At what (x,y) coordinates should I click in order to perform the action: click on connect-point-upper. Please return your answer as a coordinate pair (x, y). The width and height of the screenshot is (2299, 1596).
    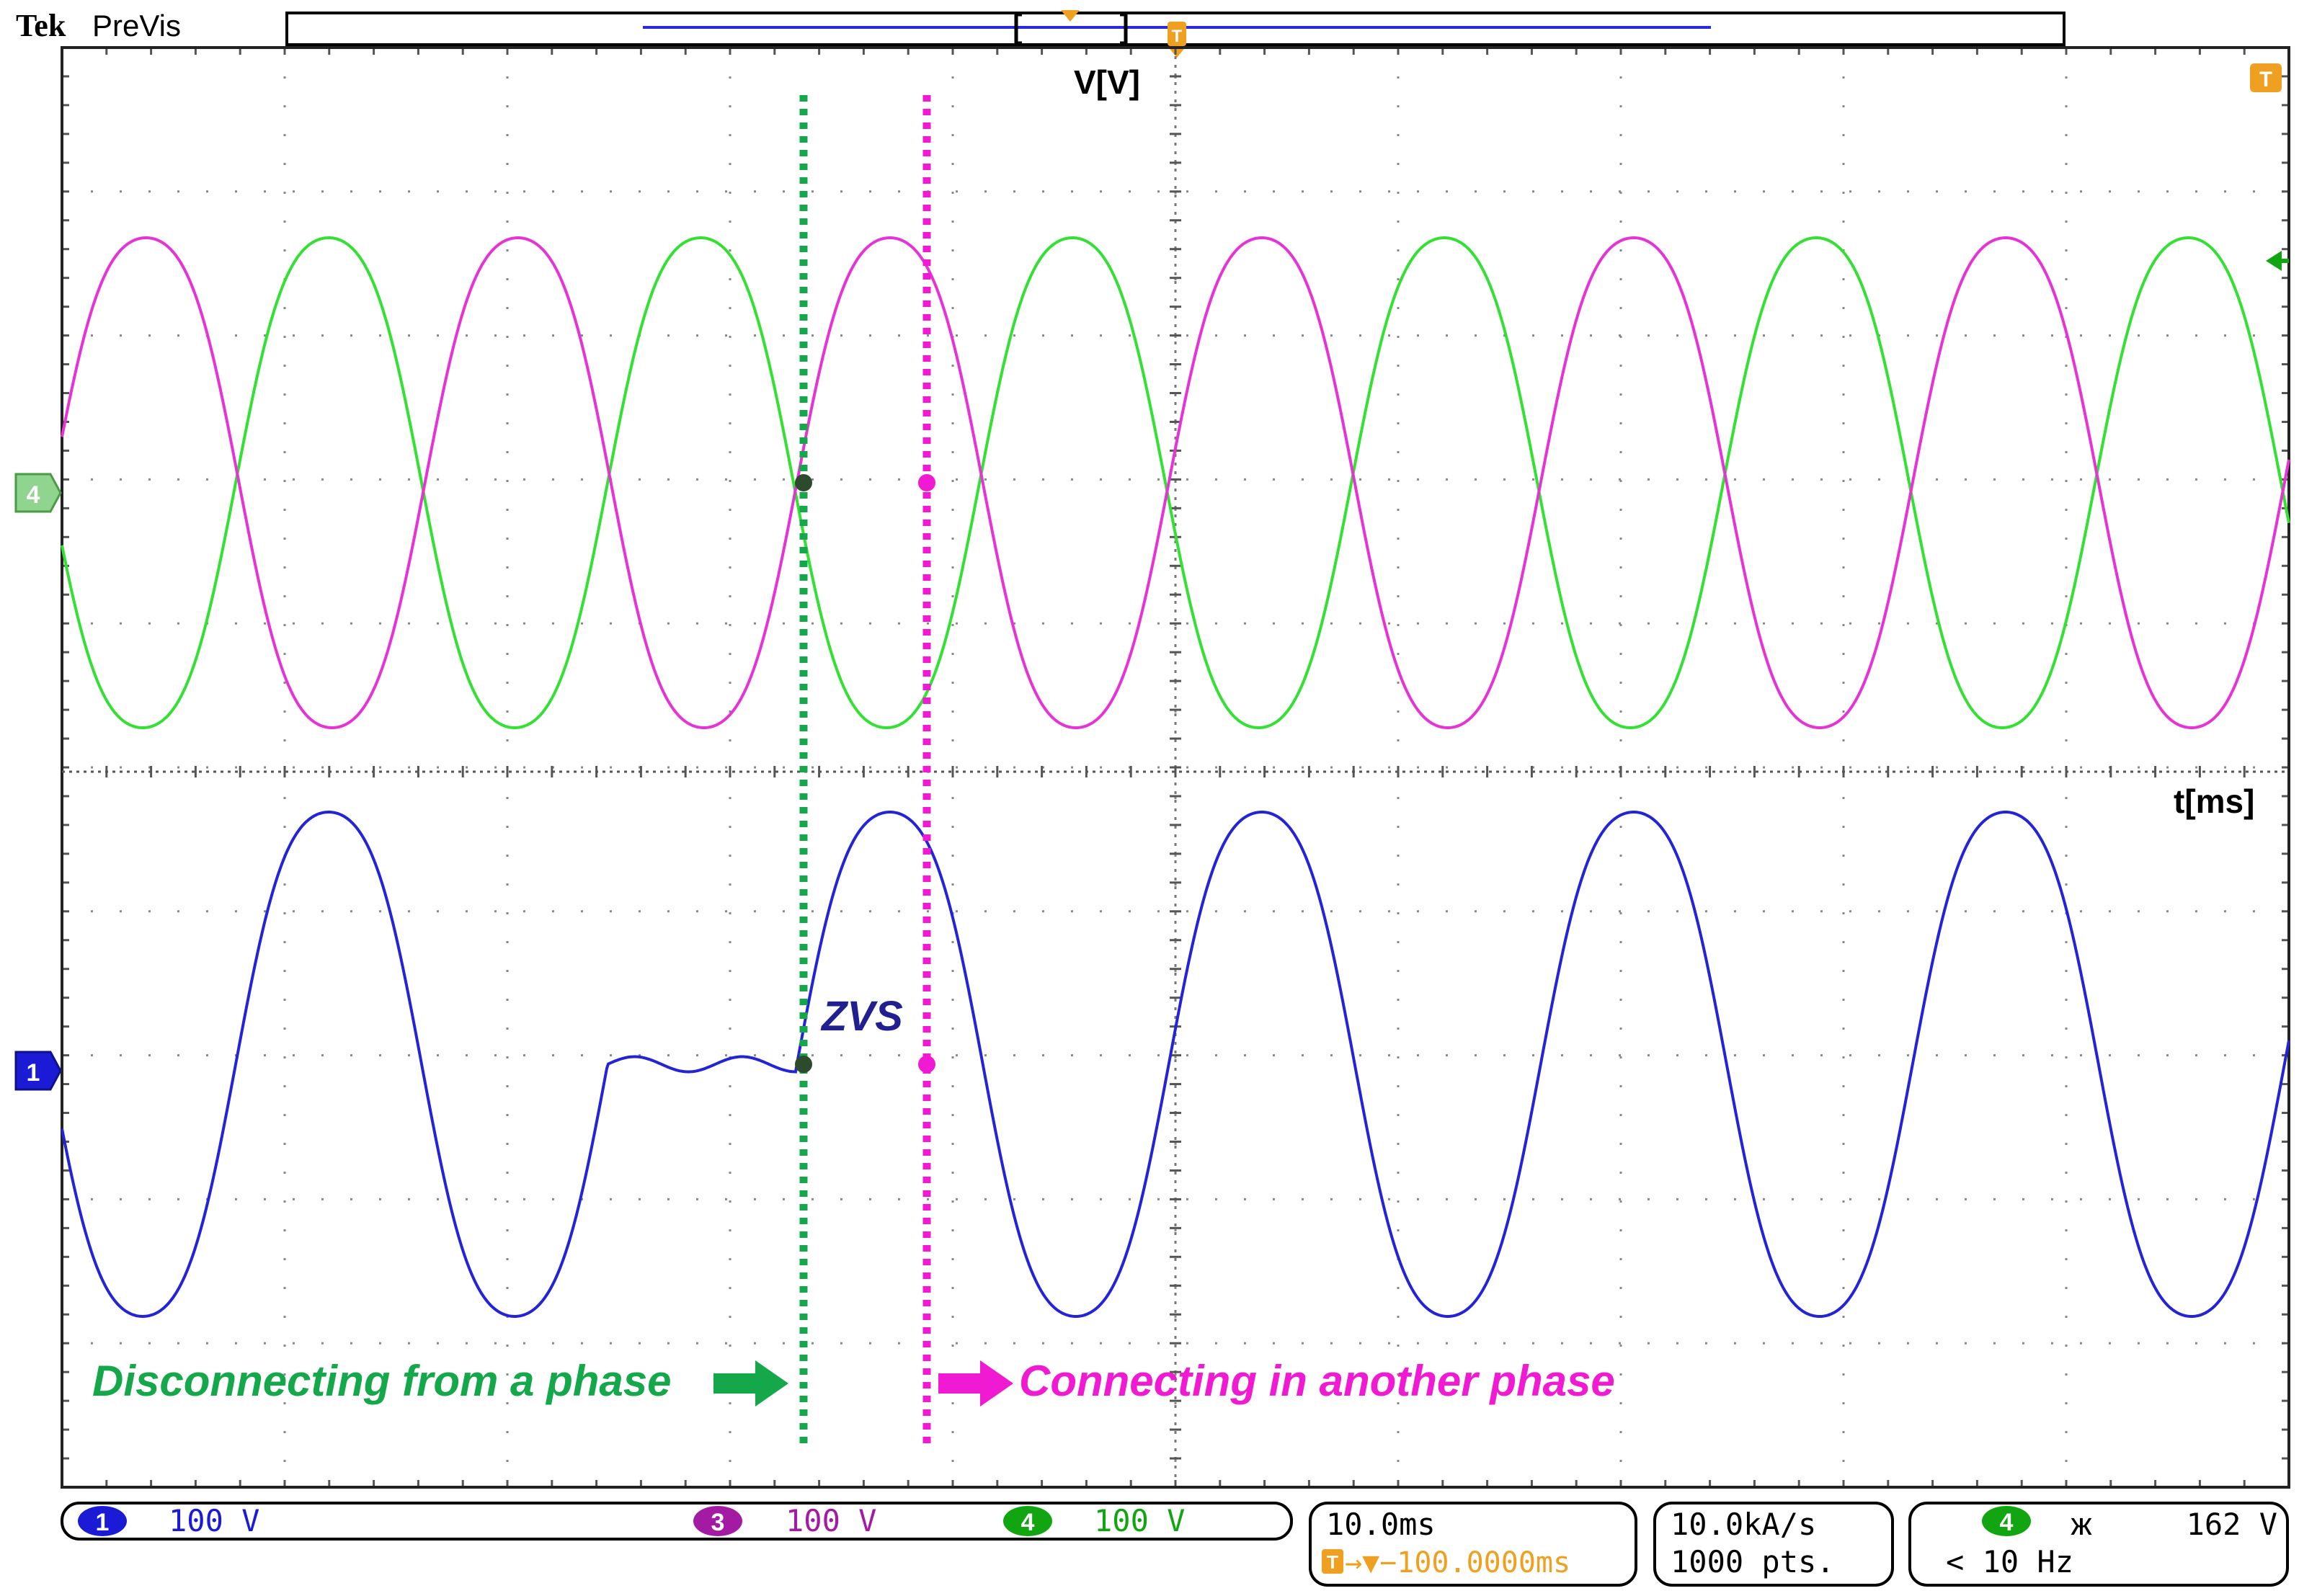
    Looking at the image, I should click on (926, 482).